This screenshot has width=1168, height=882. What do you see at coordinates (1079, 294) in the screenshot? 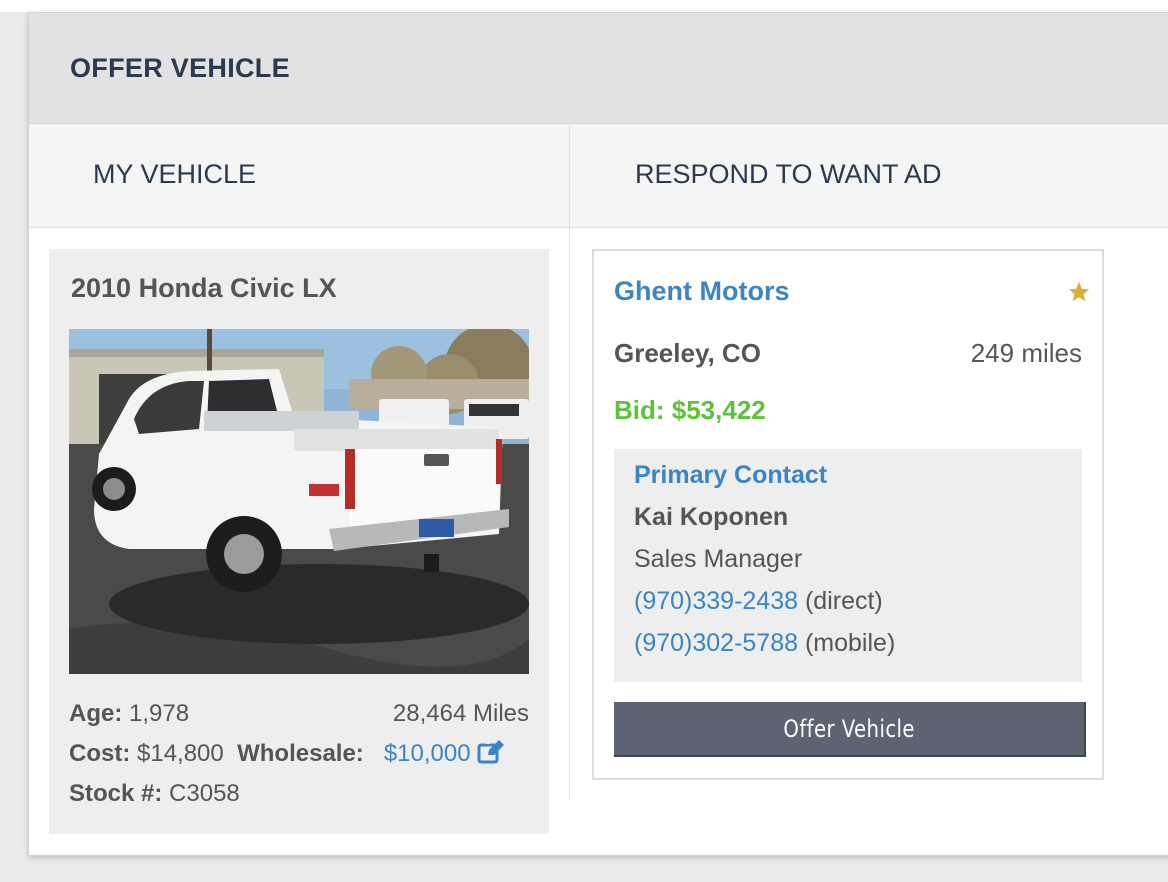
I see `star-icon` at bounding box center [1079, 294].